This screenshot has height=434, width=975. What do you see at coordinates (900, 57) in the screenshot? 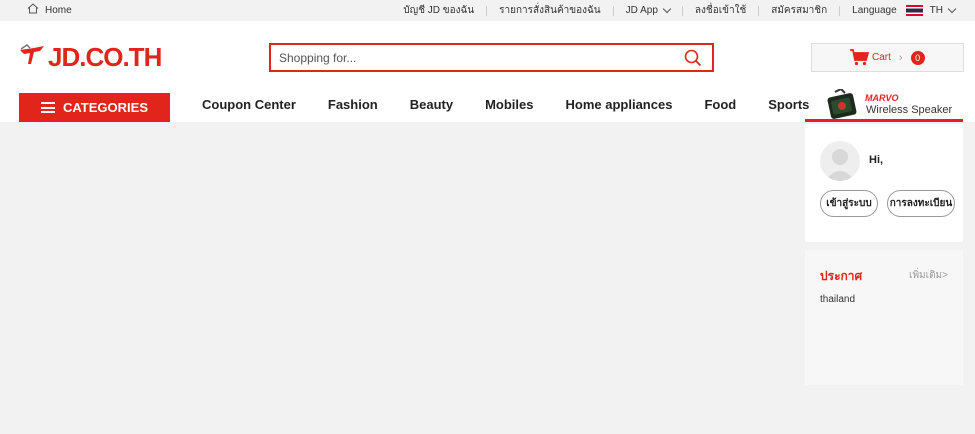
I see `chevron-right-icon: ›` at bounding box center [900, 57].